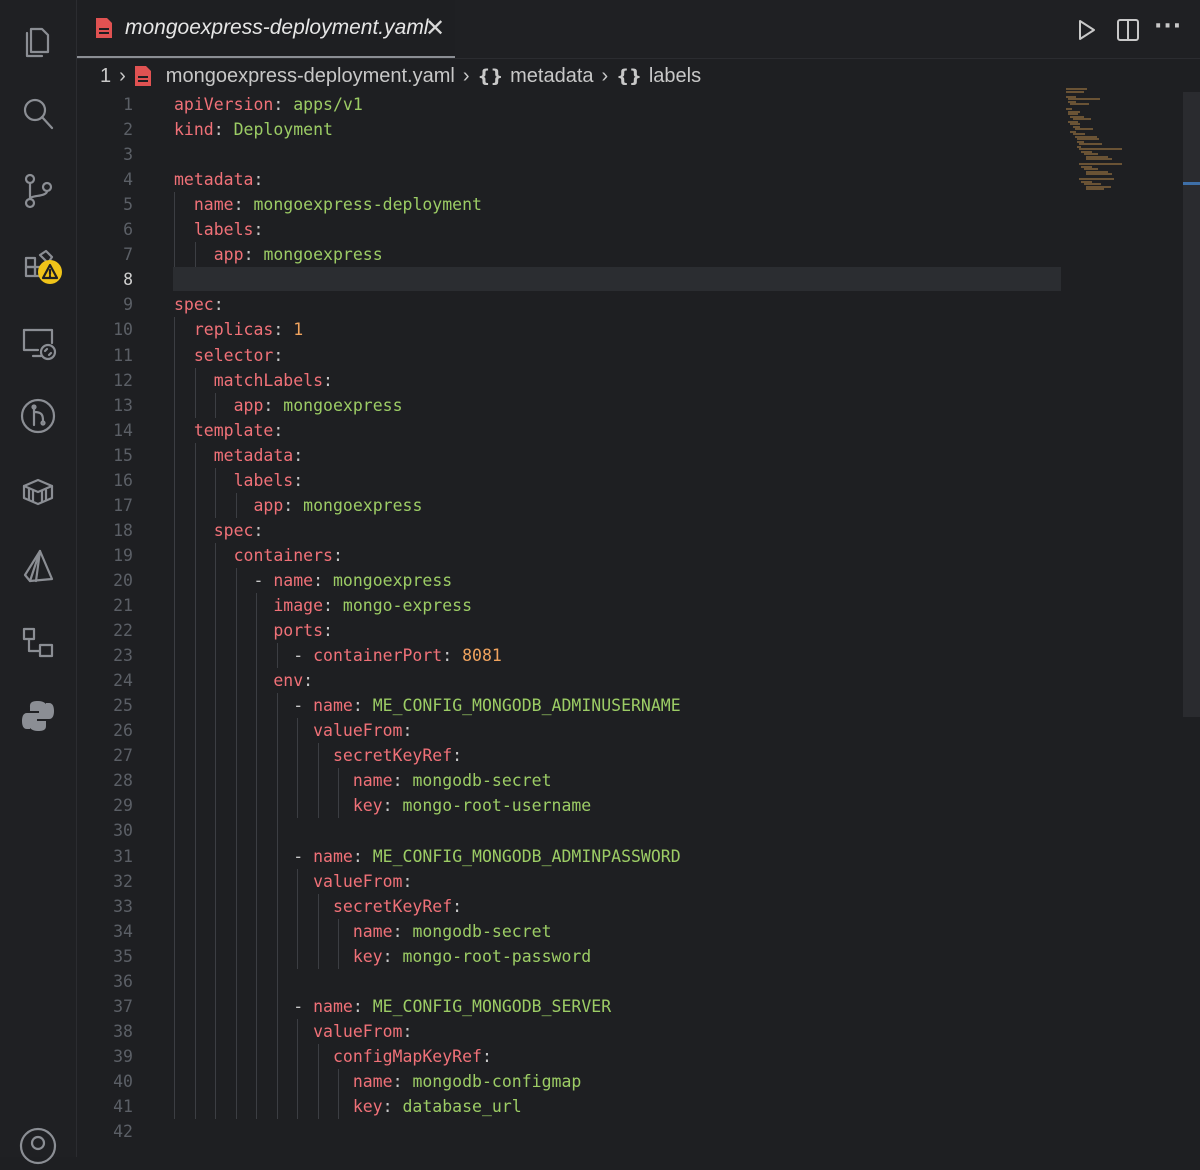 The width and height of the screenshot is (1200, 1170). What do you see at coordinates (577, 1131) in the screenshot?
I see `code-line: 42` at bounding box center [577, 1131].